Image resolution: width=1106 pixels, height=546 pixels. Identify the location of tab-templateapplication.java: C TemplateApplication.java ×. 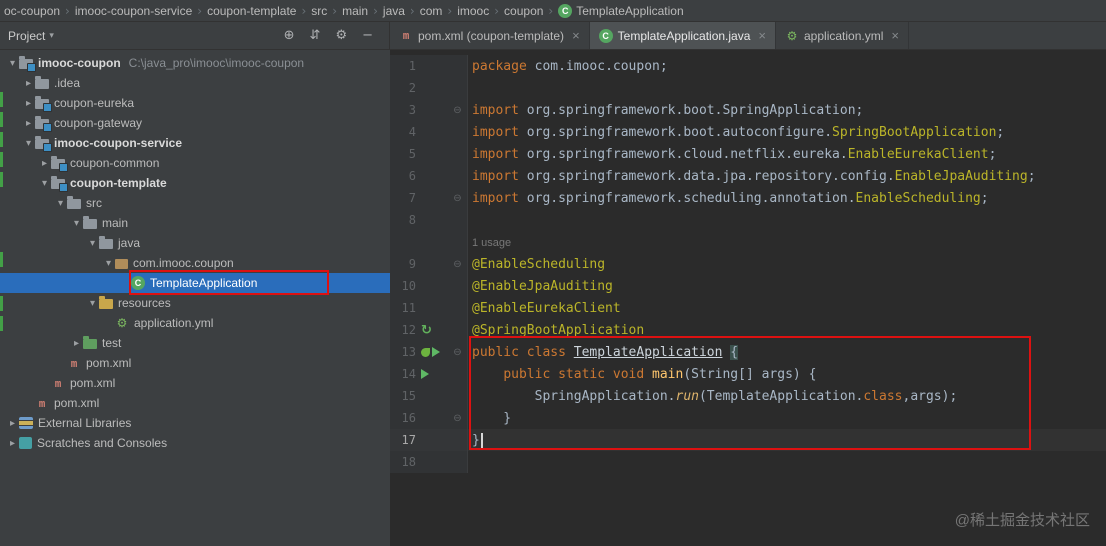
(682, 35).